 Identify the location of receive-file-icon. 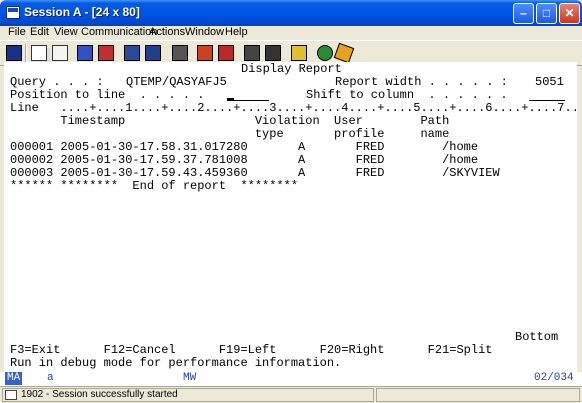
(106, 53).